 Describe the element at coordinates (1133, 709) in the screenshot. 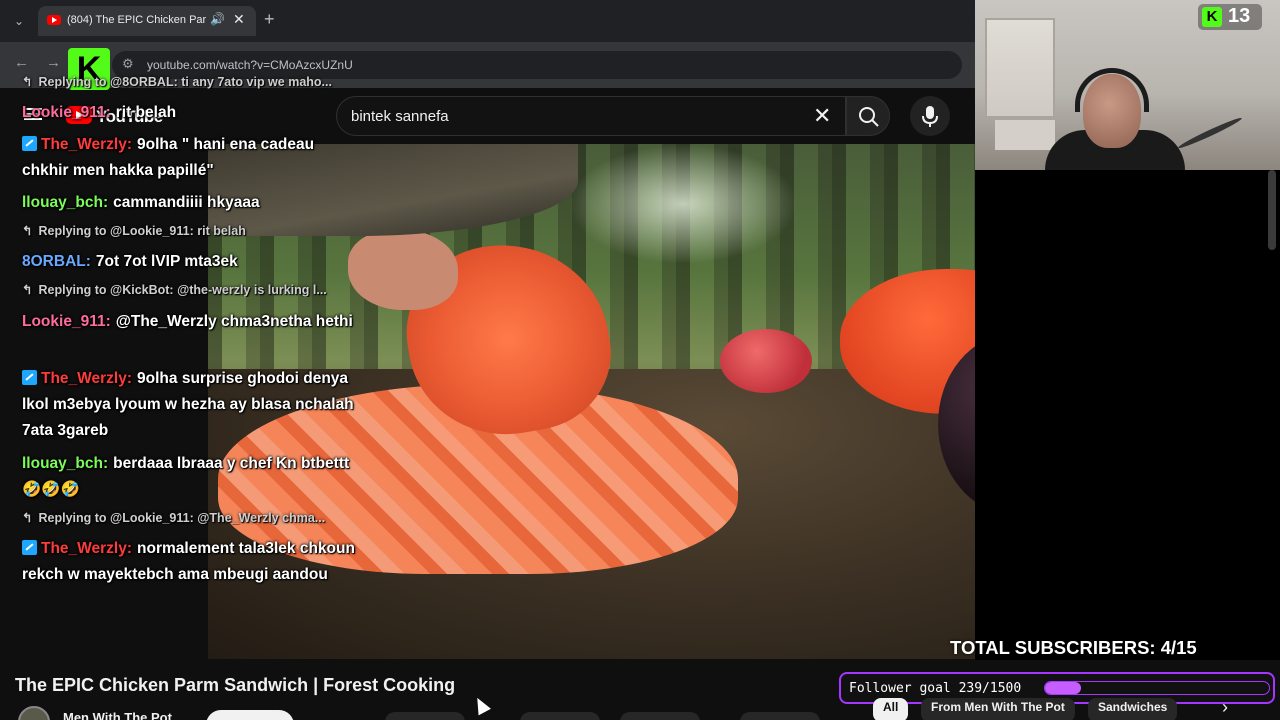

I see `chip-sandwiches: Sandwiches` at that location.